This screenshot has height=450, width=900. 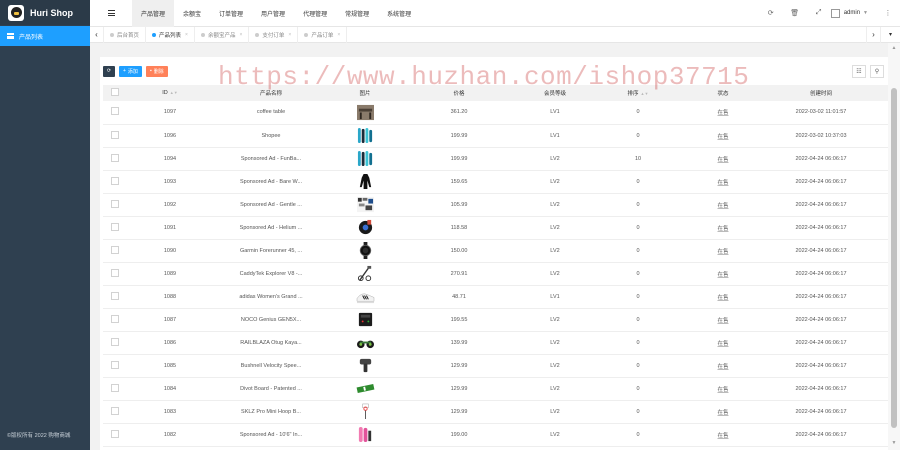 What do you see at coordinates (109, 71) in the screenshot?
I see `refresh-button: ⟳` at bounding box center [109, 71].